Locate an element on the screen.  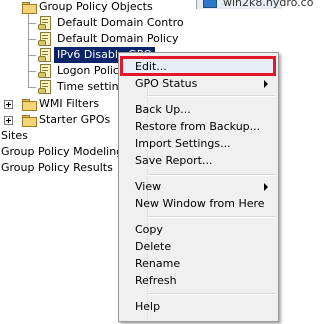
window-fragment: win2k8.hydro.co is located at coordinates (254, 4).